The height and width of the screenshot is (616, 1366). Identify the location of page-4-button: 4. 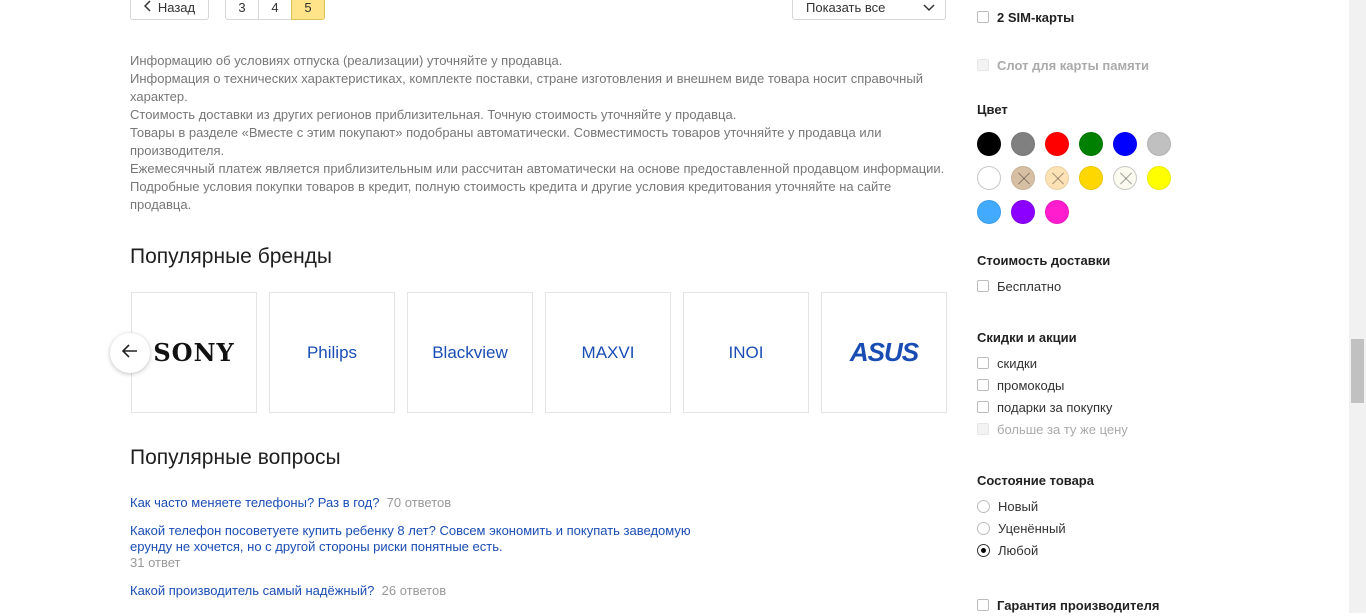
(275, 10).